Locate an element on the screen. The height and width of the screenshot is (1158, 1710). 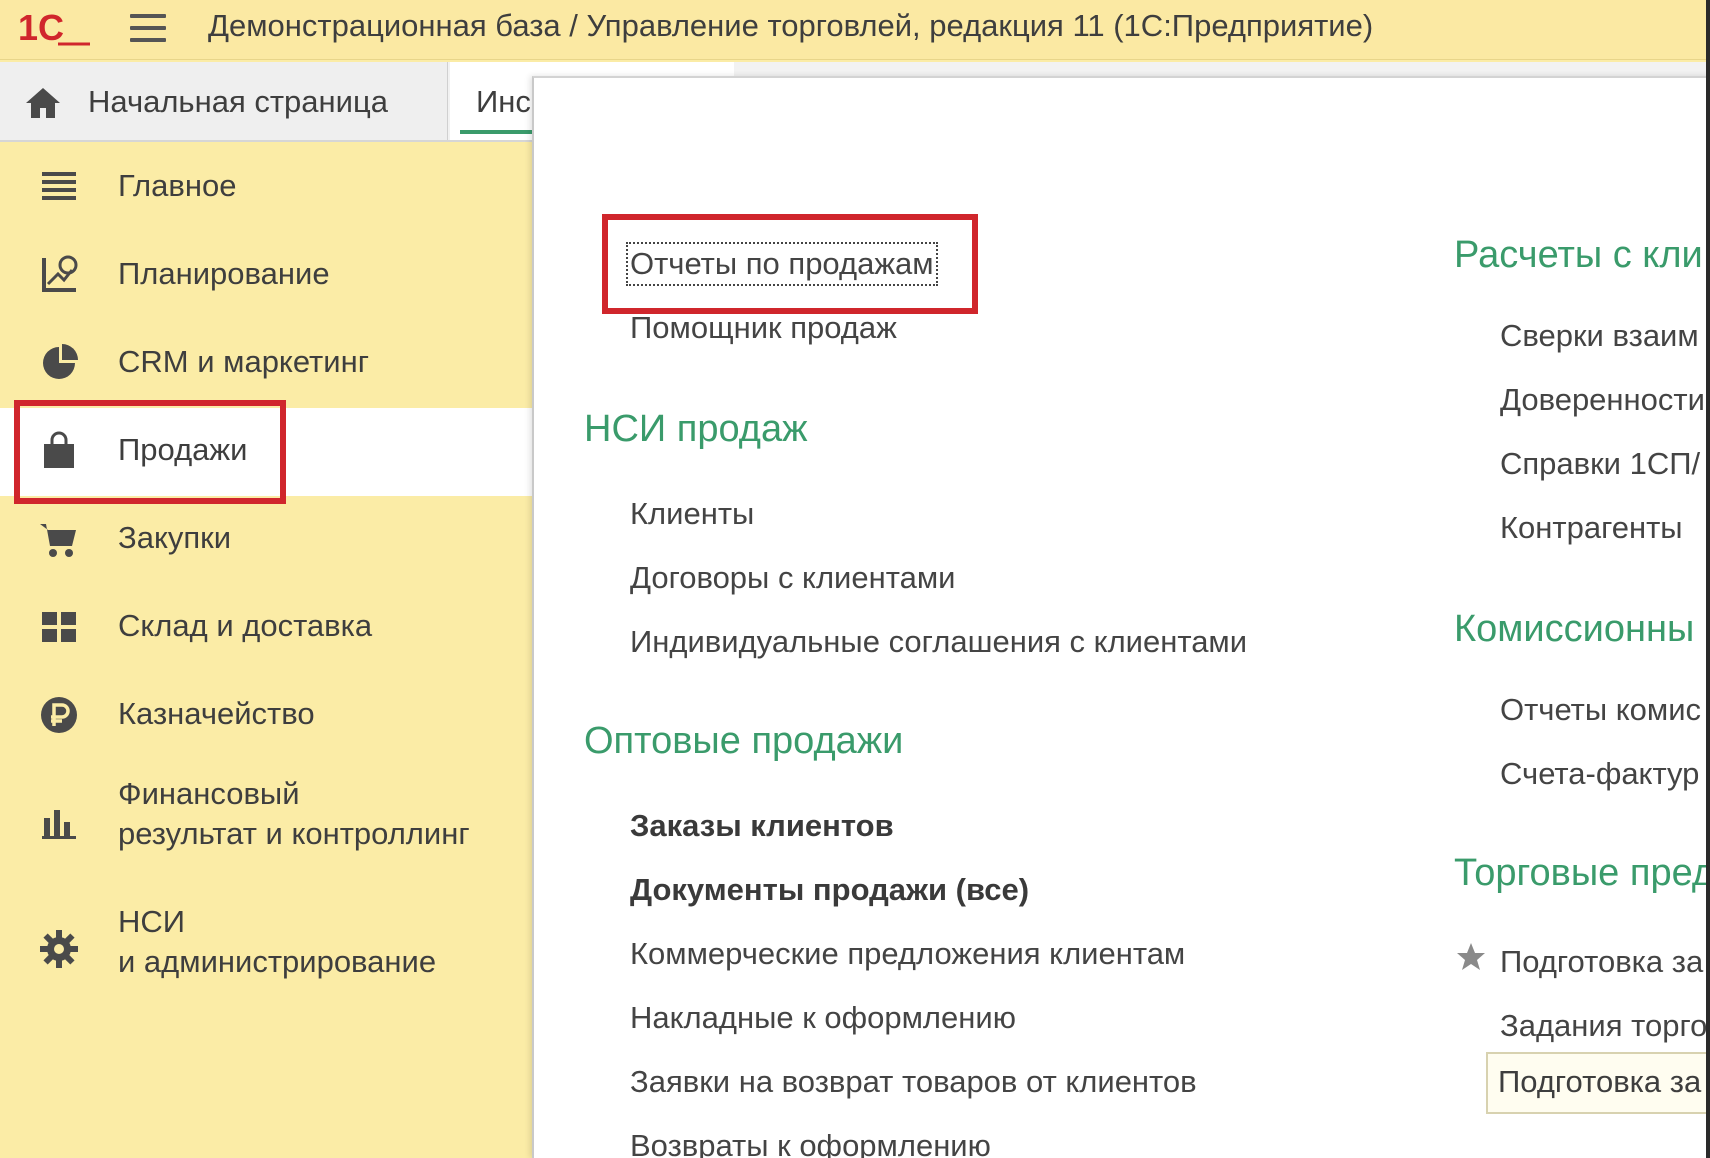
section-title-wholesale: Оптовые продажи is located at coordinates (744, 741).